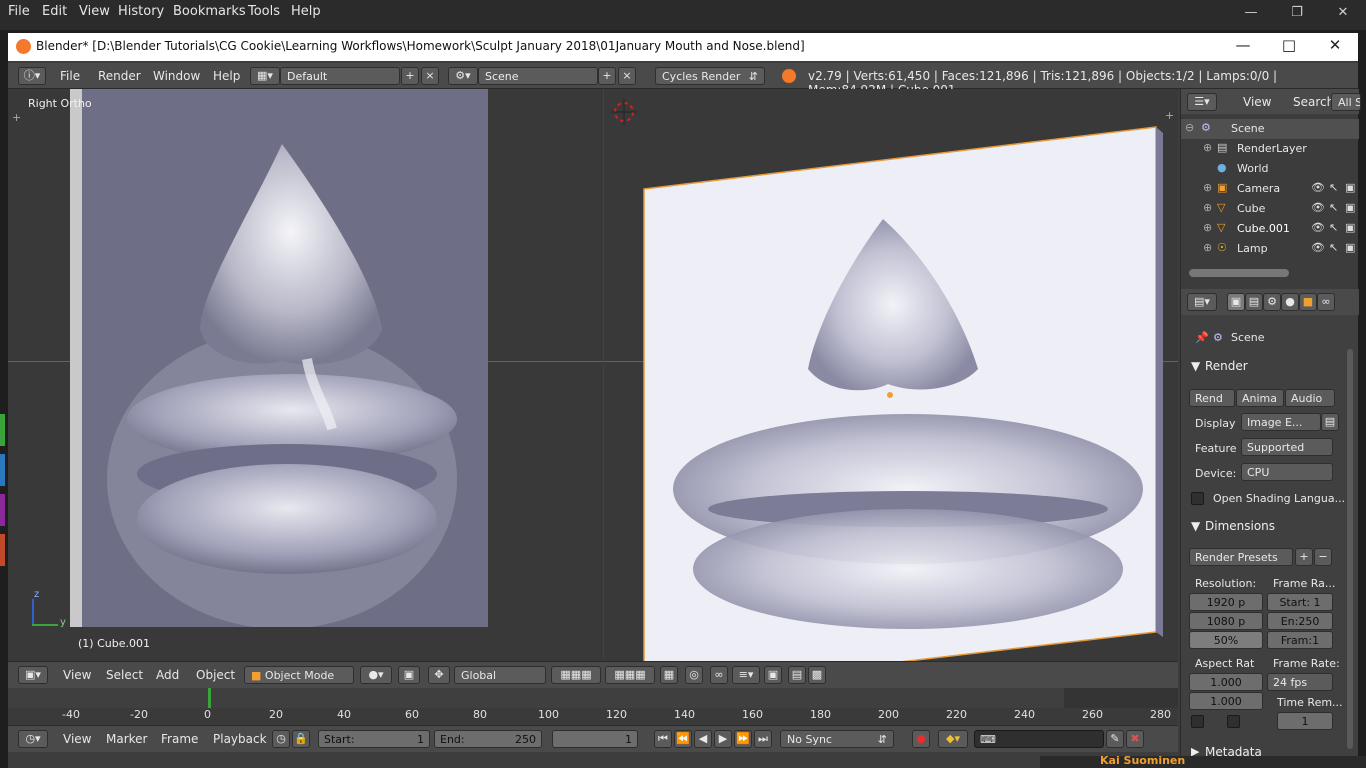  What do you see at coordinates (1226, 701) in the screenshot?
I see `aspect-y-field: 1.000` at bounding box center [1226, 701].